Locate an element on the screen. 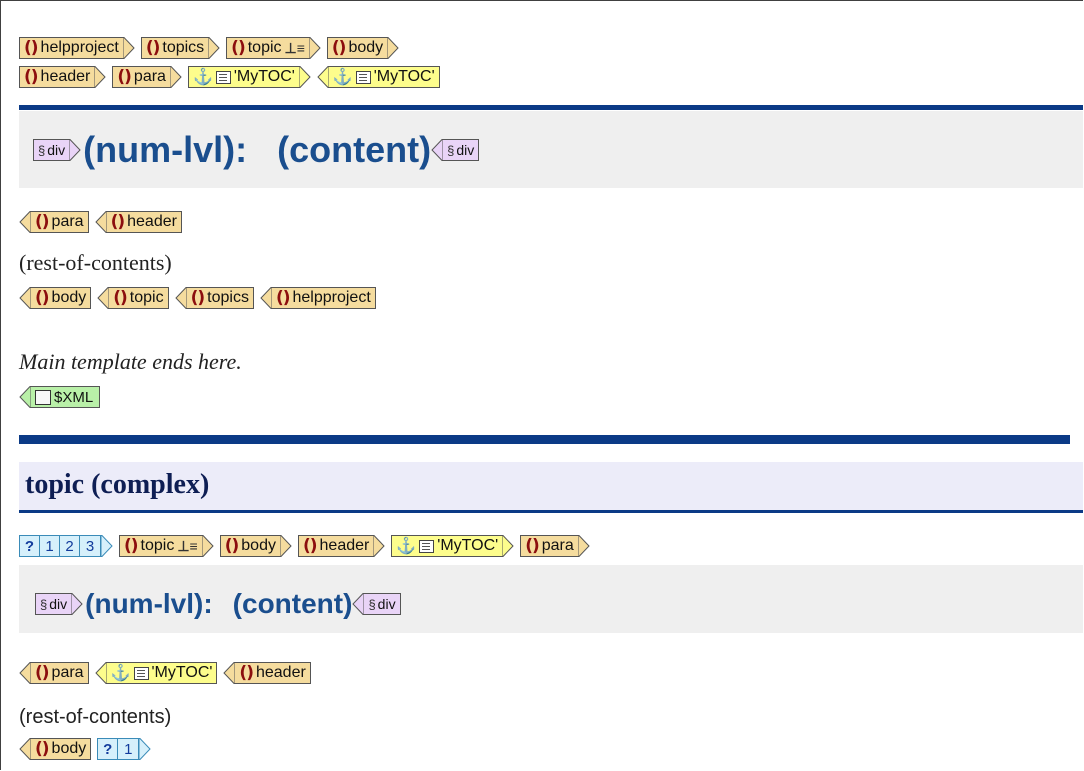  tag-para-end-2: () para is located at coordinates (54, 673).